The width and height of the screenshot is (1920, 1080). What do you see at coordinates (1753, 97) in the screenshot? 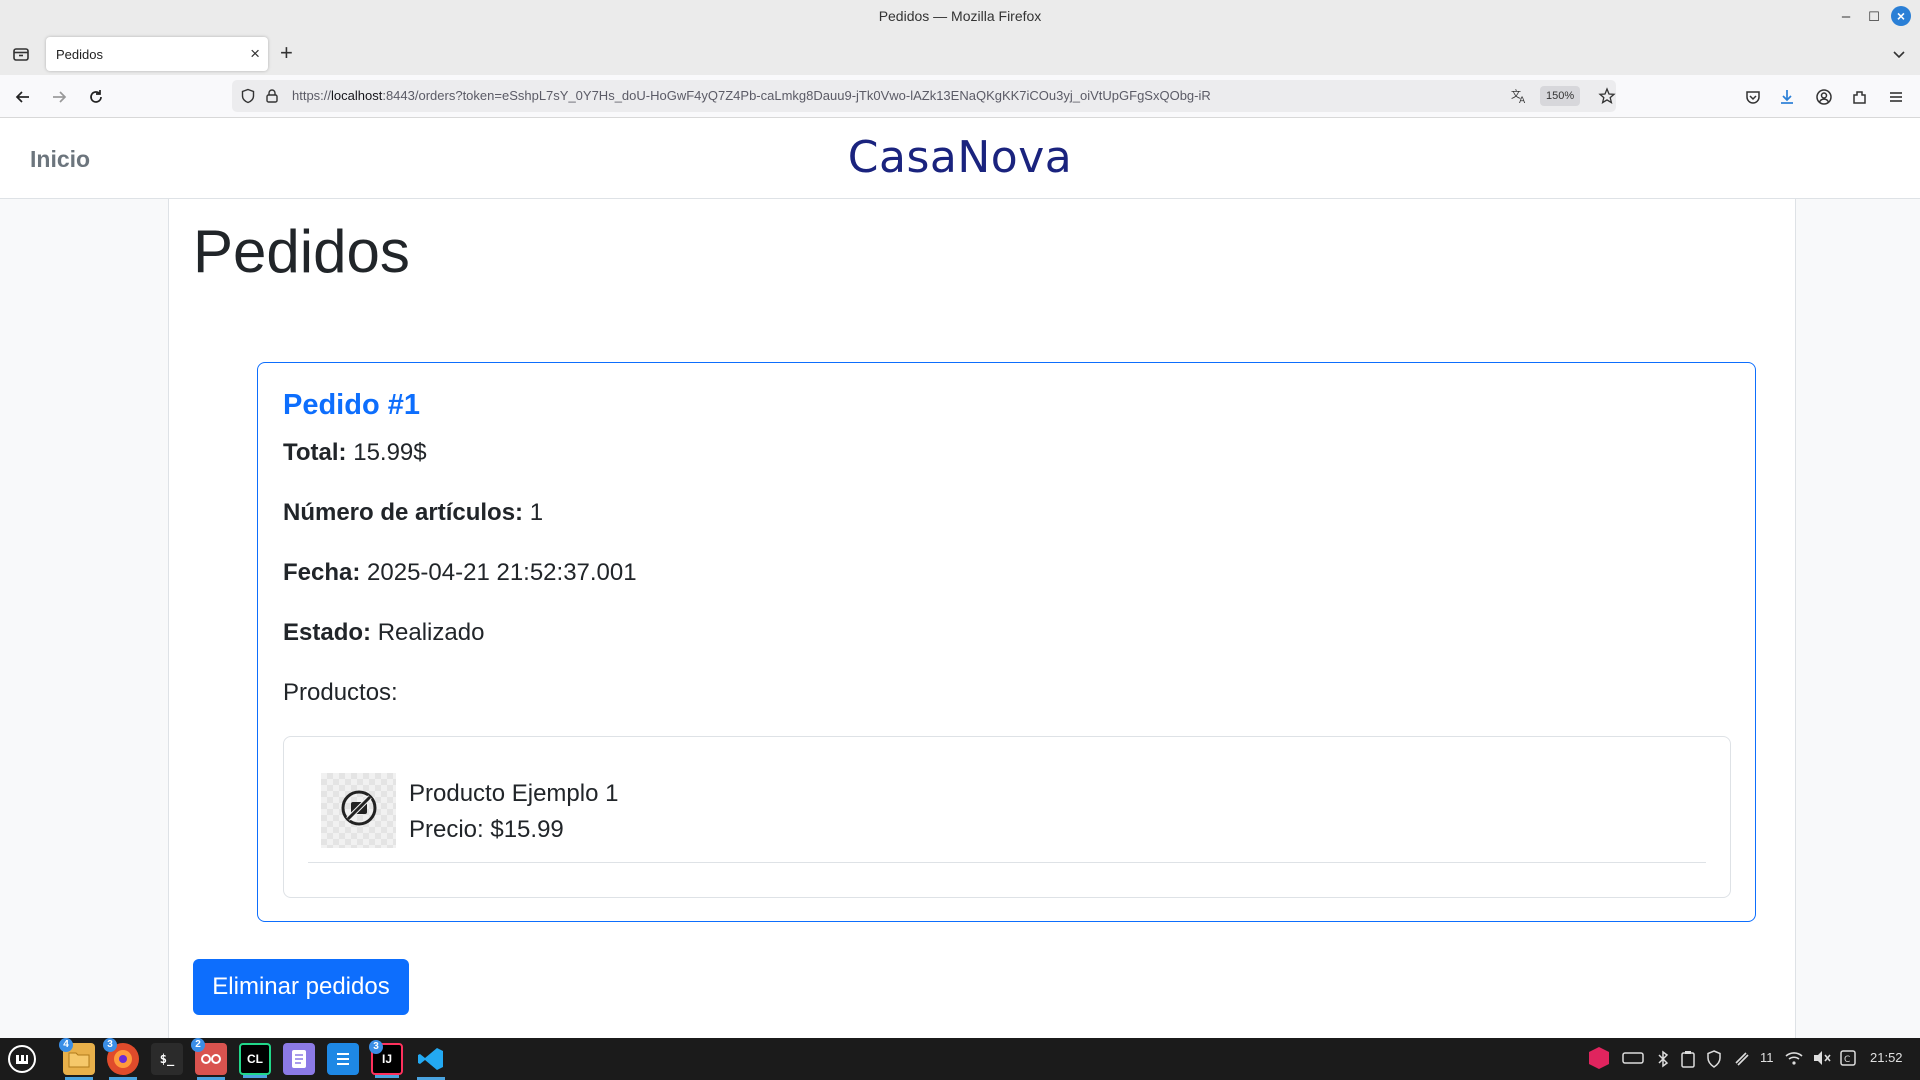
I see `pocket-icon` at bounding box center [1753, 97].